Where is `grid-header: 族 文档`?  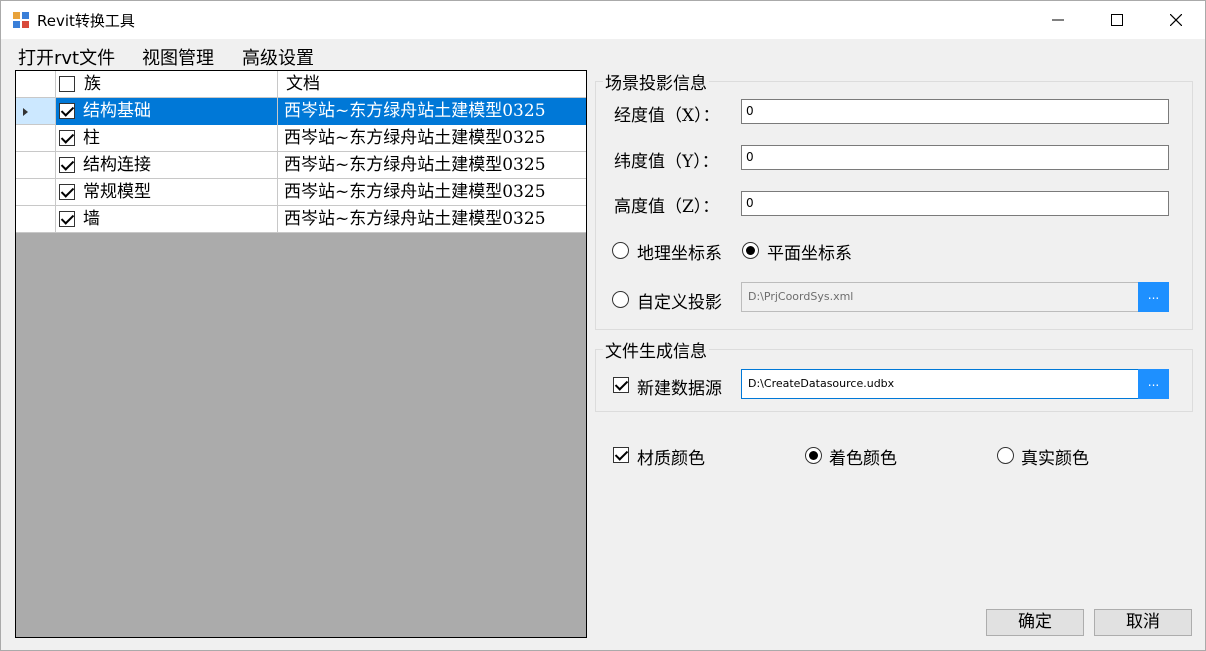
grid-header: 族 文档 is located at coordinates (301, 84).